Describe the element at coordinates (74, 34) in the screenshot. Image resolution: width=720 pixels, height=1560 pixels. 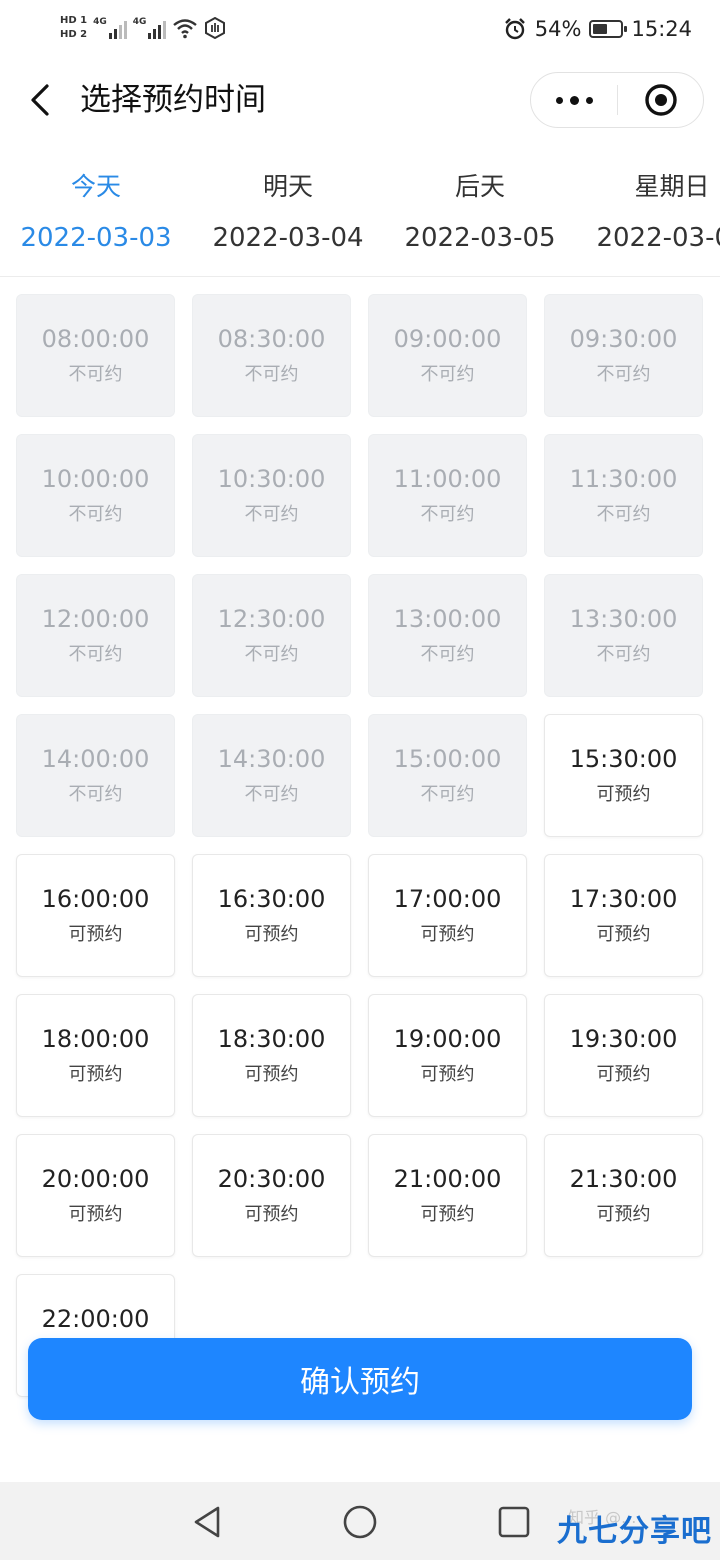
I see `hd2-label: HD 2` at that location.